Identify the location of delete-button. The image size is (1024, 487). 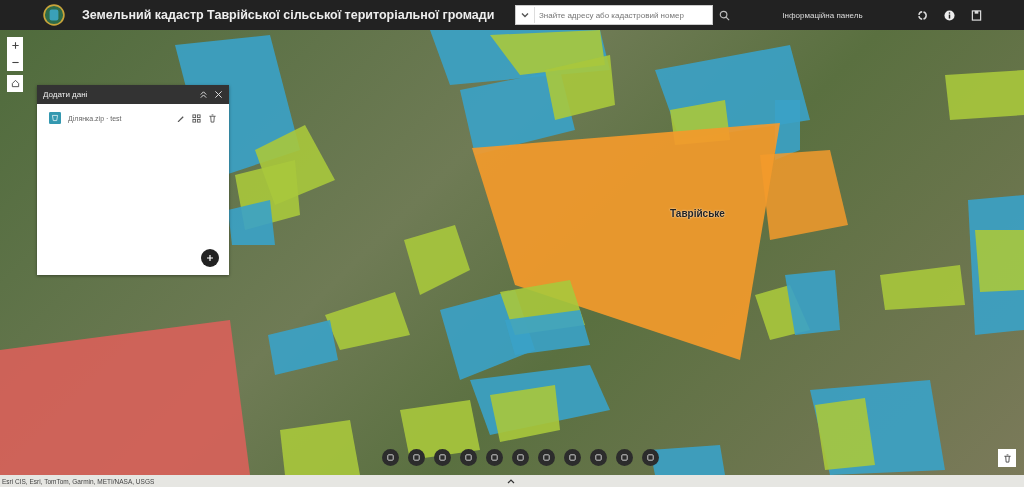
(1007, 458).